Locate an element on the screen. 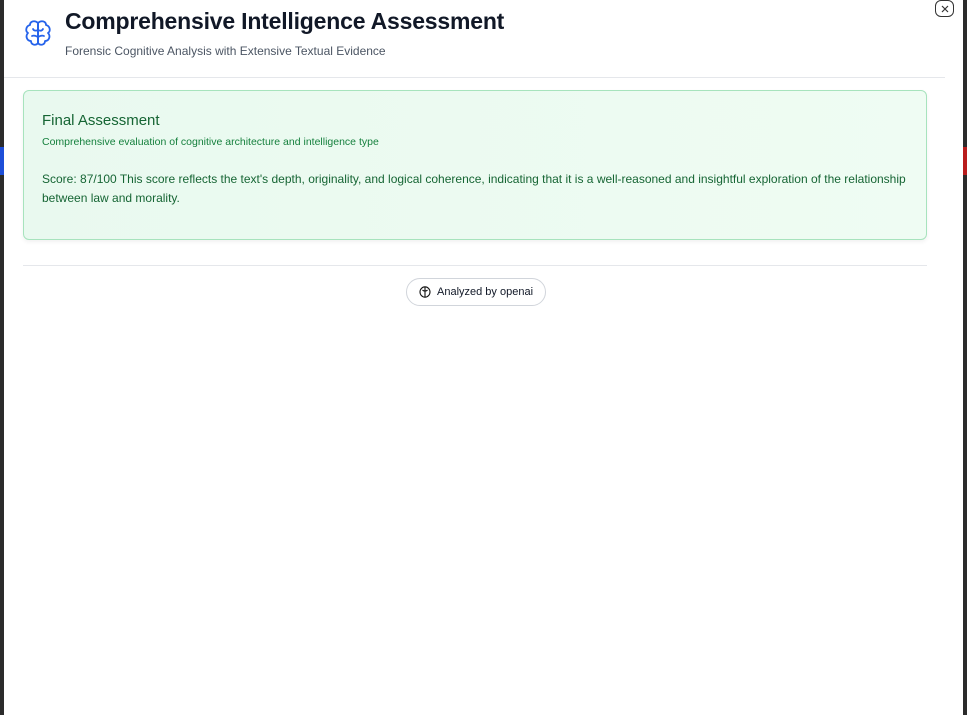  page-title: Comprehensive Intelligence Assessment is located at coordinates (285, 21).